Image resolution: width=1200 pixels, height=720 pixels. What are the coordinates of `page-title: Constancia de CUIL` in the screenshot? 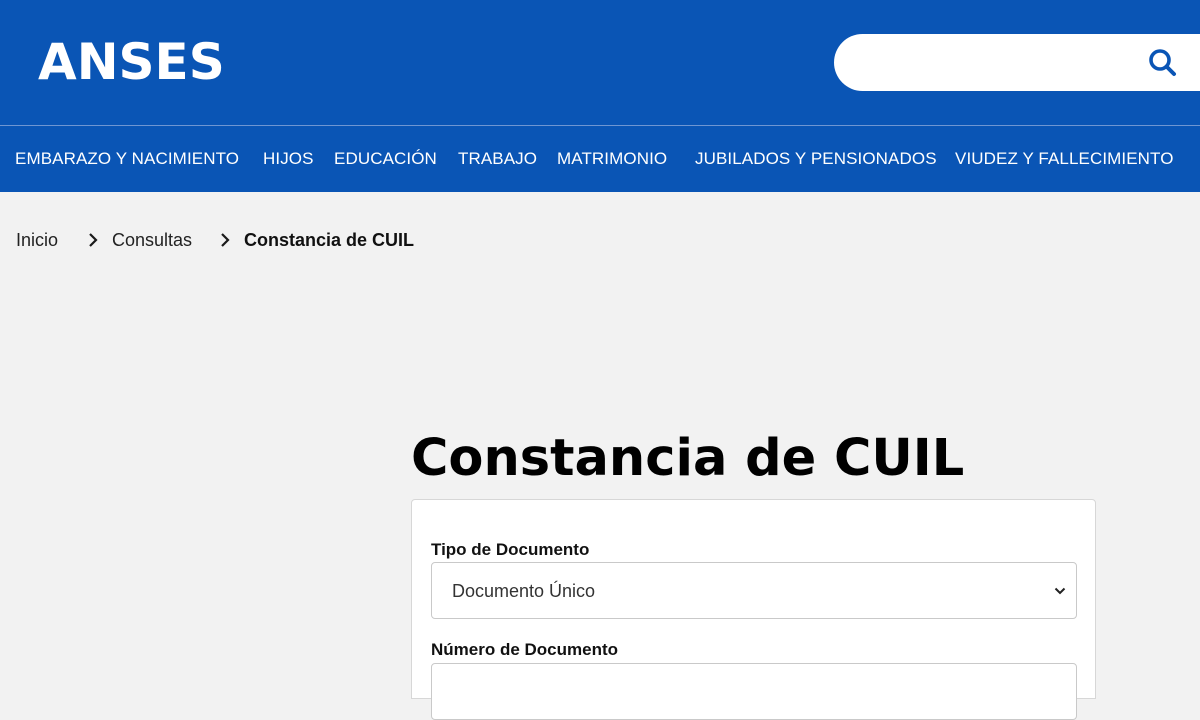 It's located at (688, 458).